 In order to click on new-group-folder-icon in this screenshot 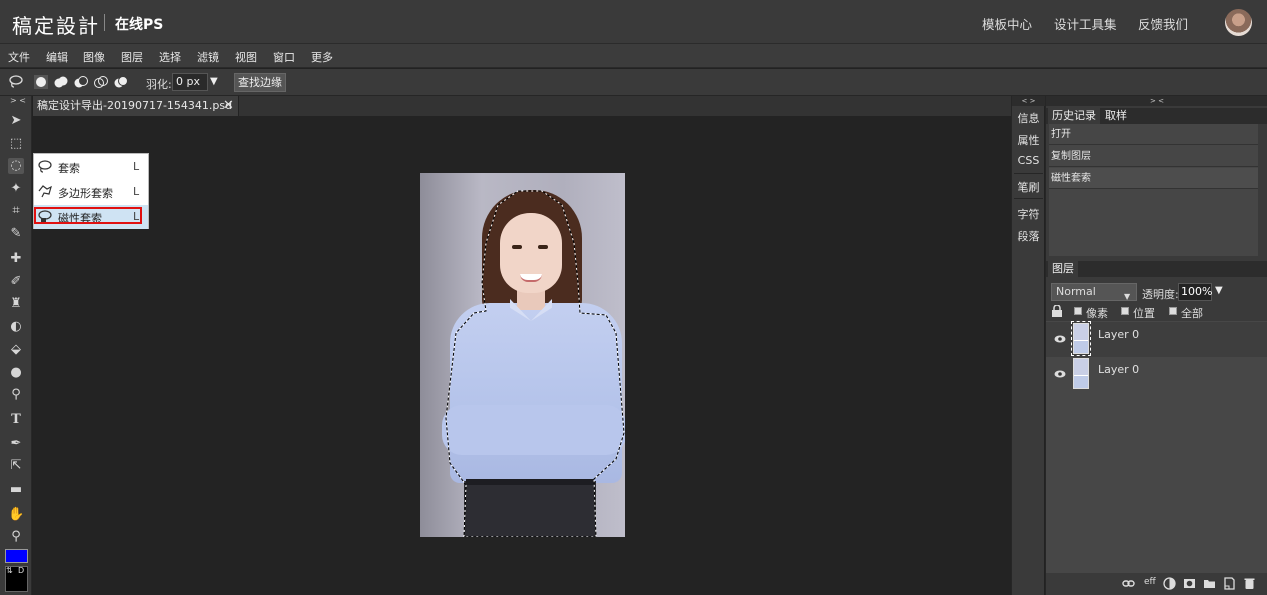, I will do `click(1209, 583)`.